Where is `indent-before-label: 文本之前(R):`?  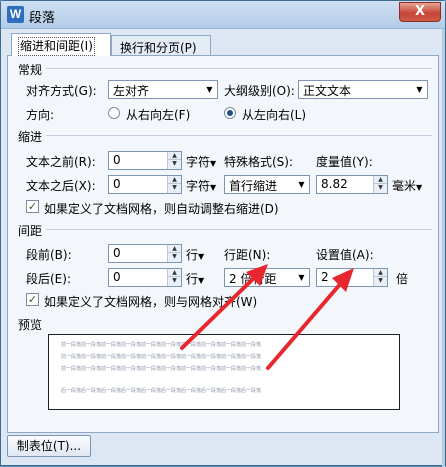
indent-before-label: 文本之前(R): is located at coordinates (61, 162).